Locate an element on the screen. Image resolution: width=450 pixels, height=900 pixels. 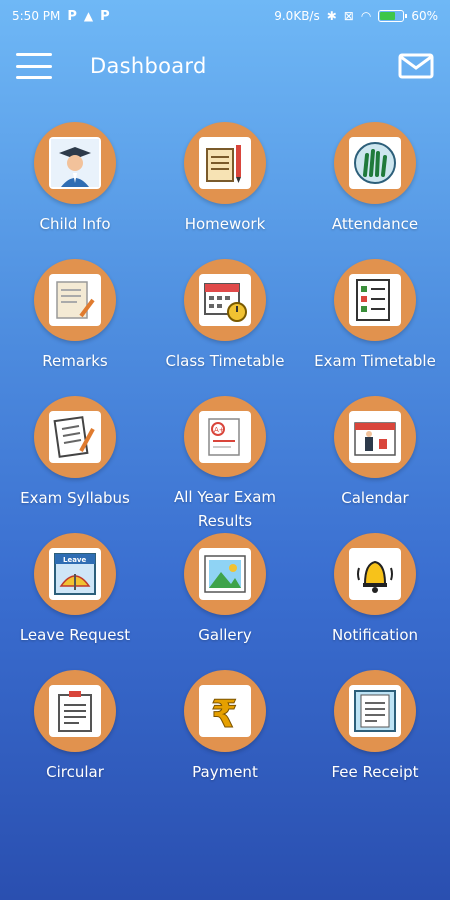
dashboard-tile-class-timetable: Class Timetable is located at coordinates (225, 327).